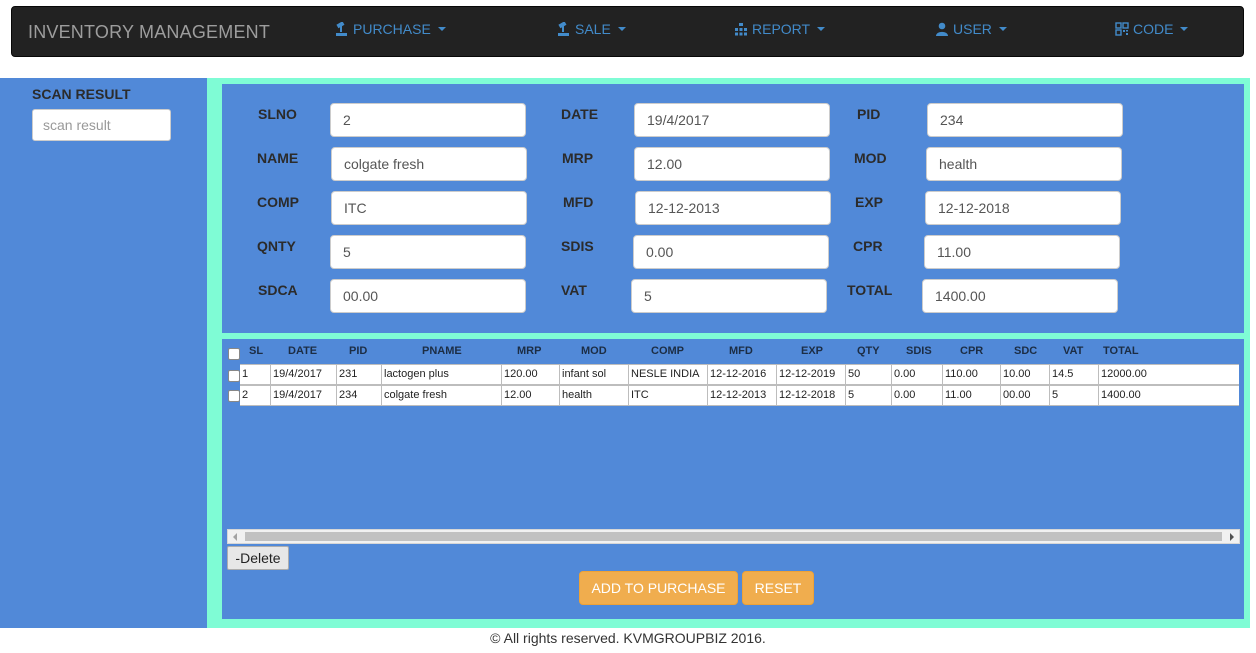 The image size is (1256, 653). I want to click on slno-label: SLNO, so click(277, 114).